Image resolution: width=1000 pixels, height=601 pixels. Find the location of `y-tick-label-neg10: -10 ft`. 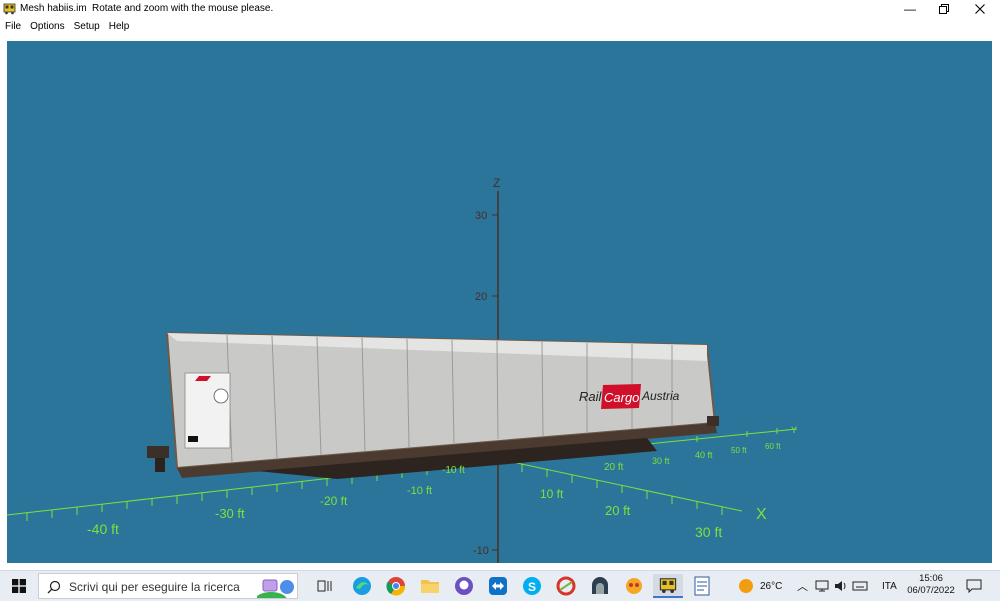

y-tick-label-neg10: -10 ft is located at coordinates (453, 470).